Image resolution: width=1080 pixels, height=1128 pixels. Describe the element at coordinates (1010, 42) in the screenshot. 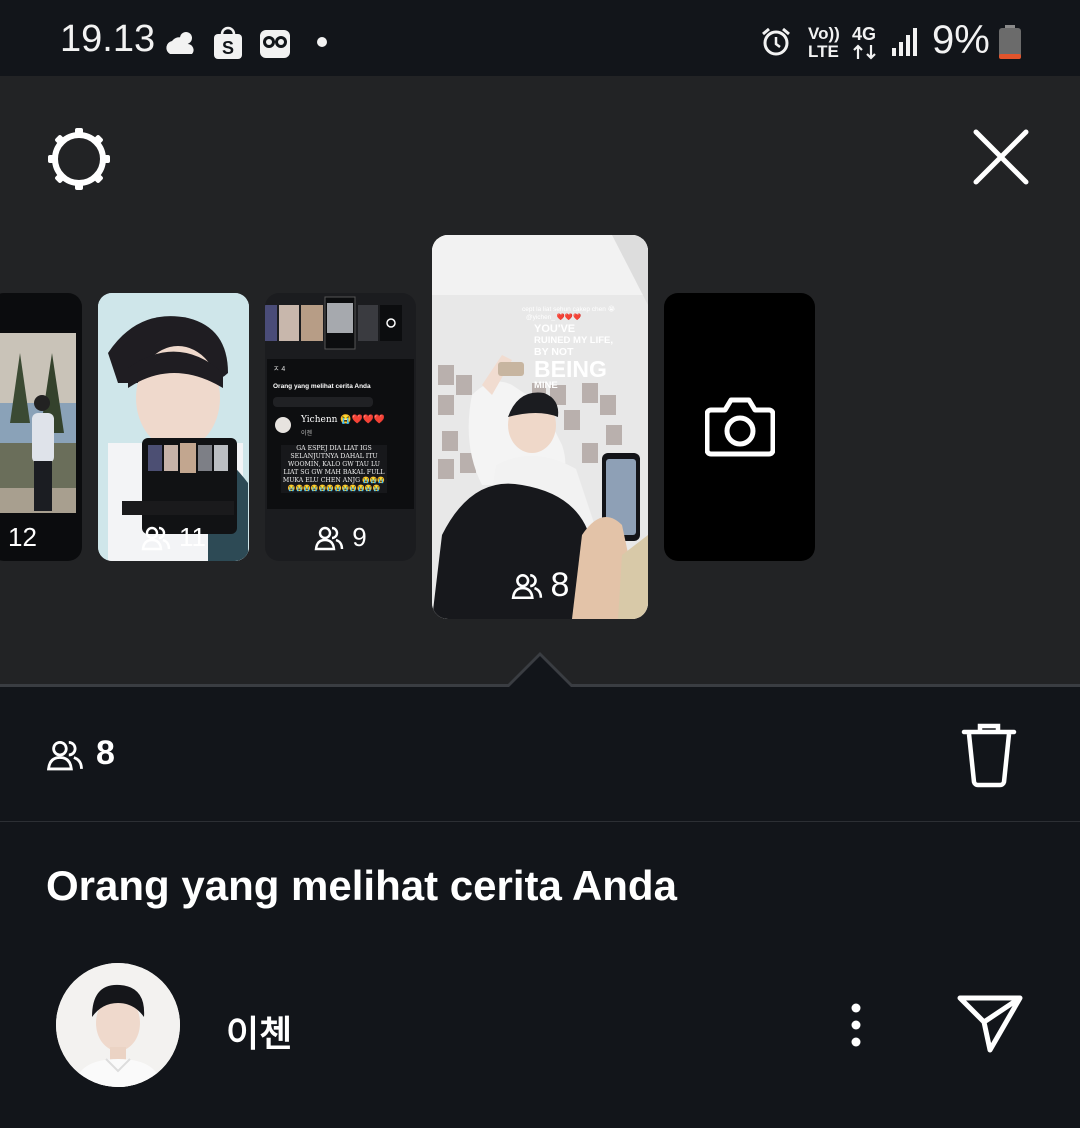

I see `battery-icon` at that location.